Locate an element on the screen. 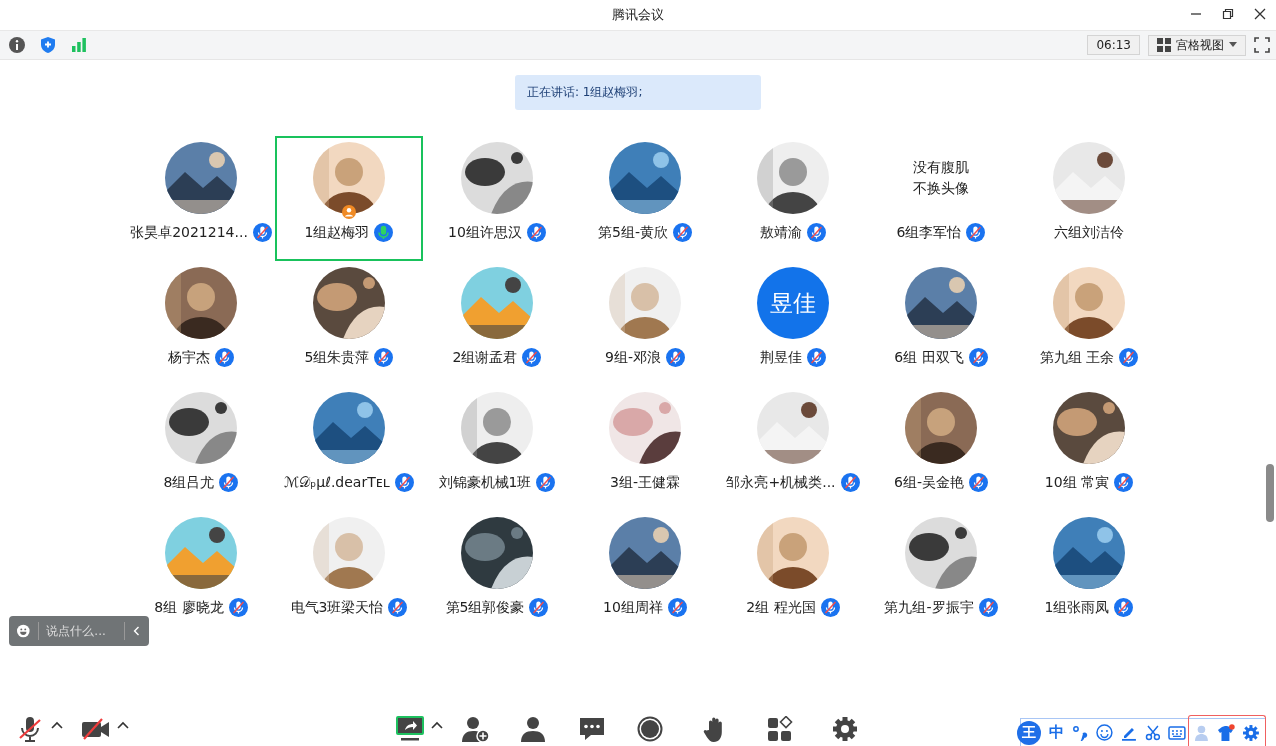  participant-name: 8组吕尤 is located at coordinates (189, 482).